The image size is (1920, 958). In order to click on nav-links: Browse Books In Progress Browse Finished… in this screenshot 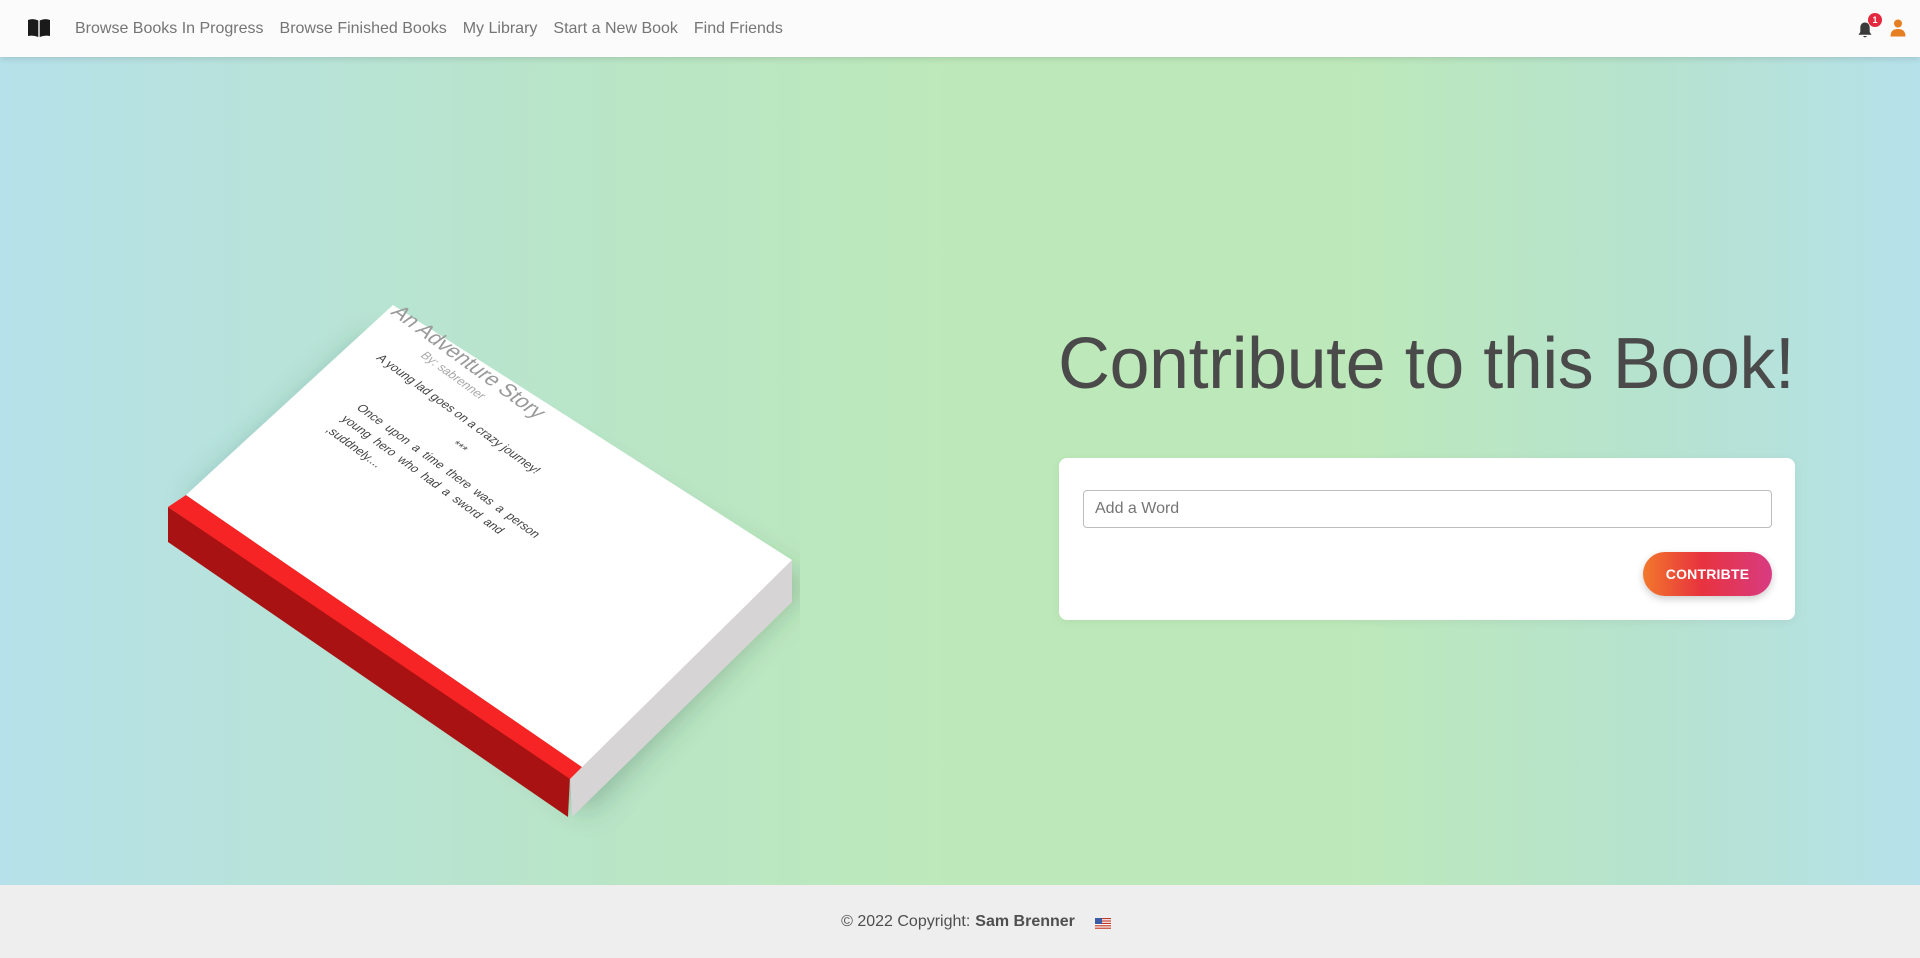, I will do `click(429, 28)`.